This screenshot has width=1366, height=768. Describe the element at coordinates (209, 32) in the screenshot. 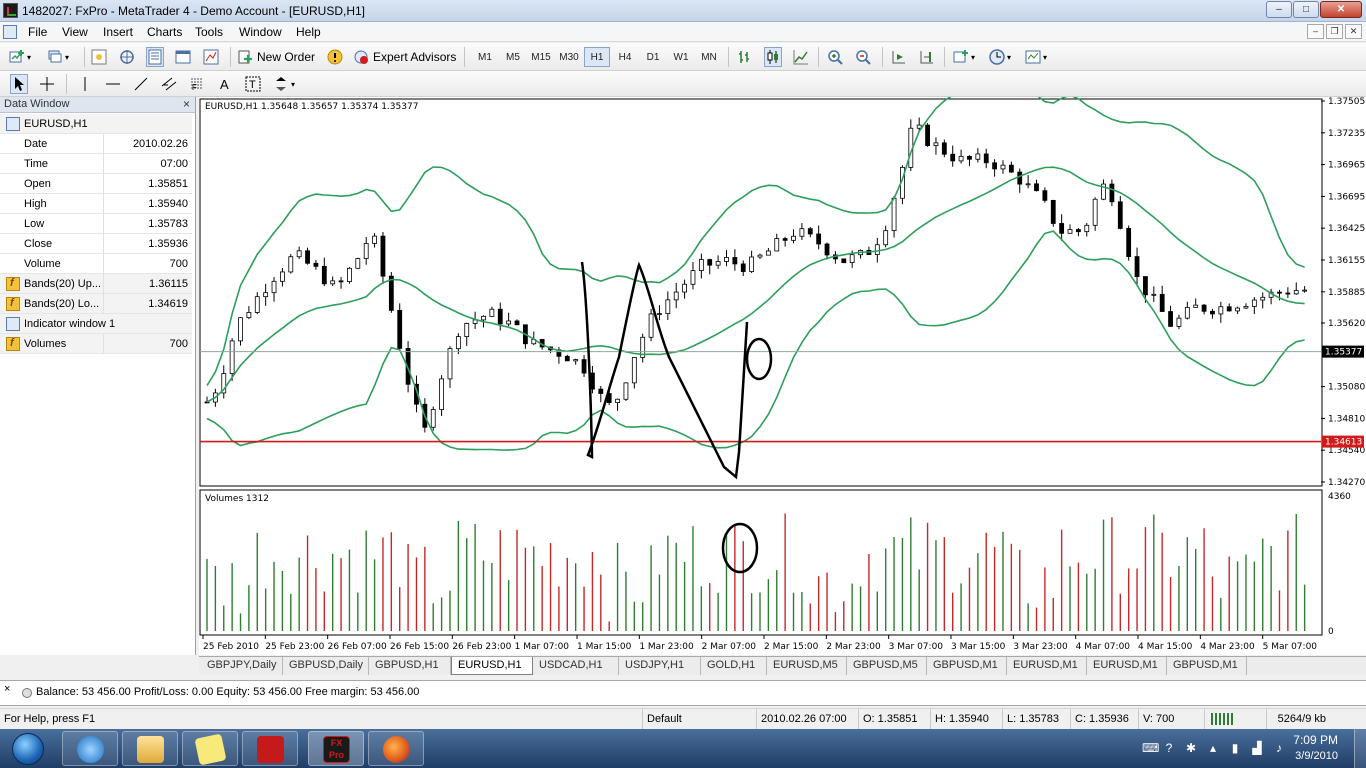

I see `menu-tools: Tools` at that location.